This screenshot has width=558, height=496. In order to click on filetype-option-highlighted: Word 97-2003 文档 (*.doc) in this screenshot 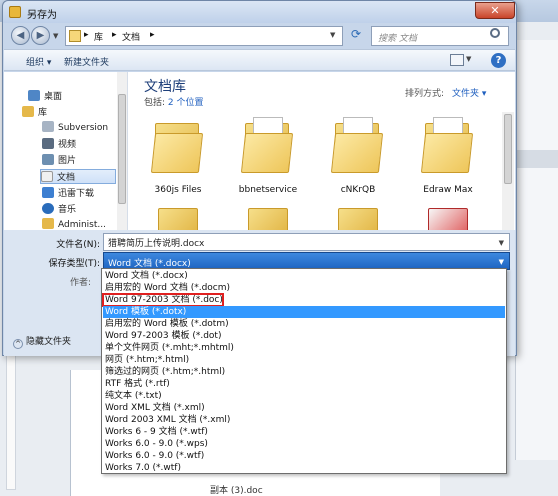, I will do `click(163, 300)`.